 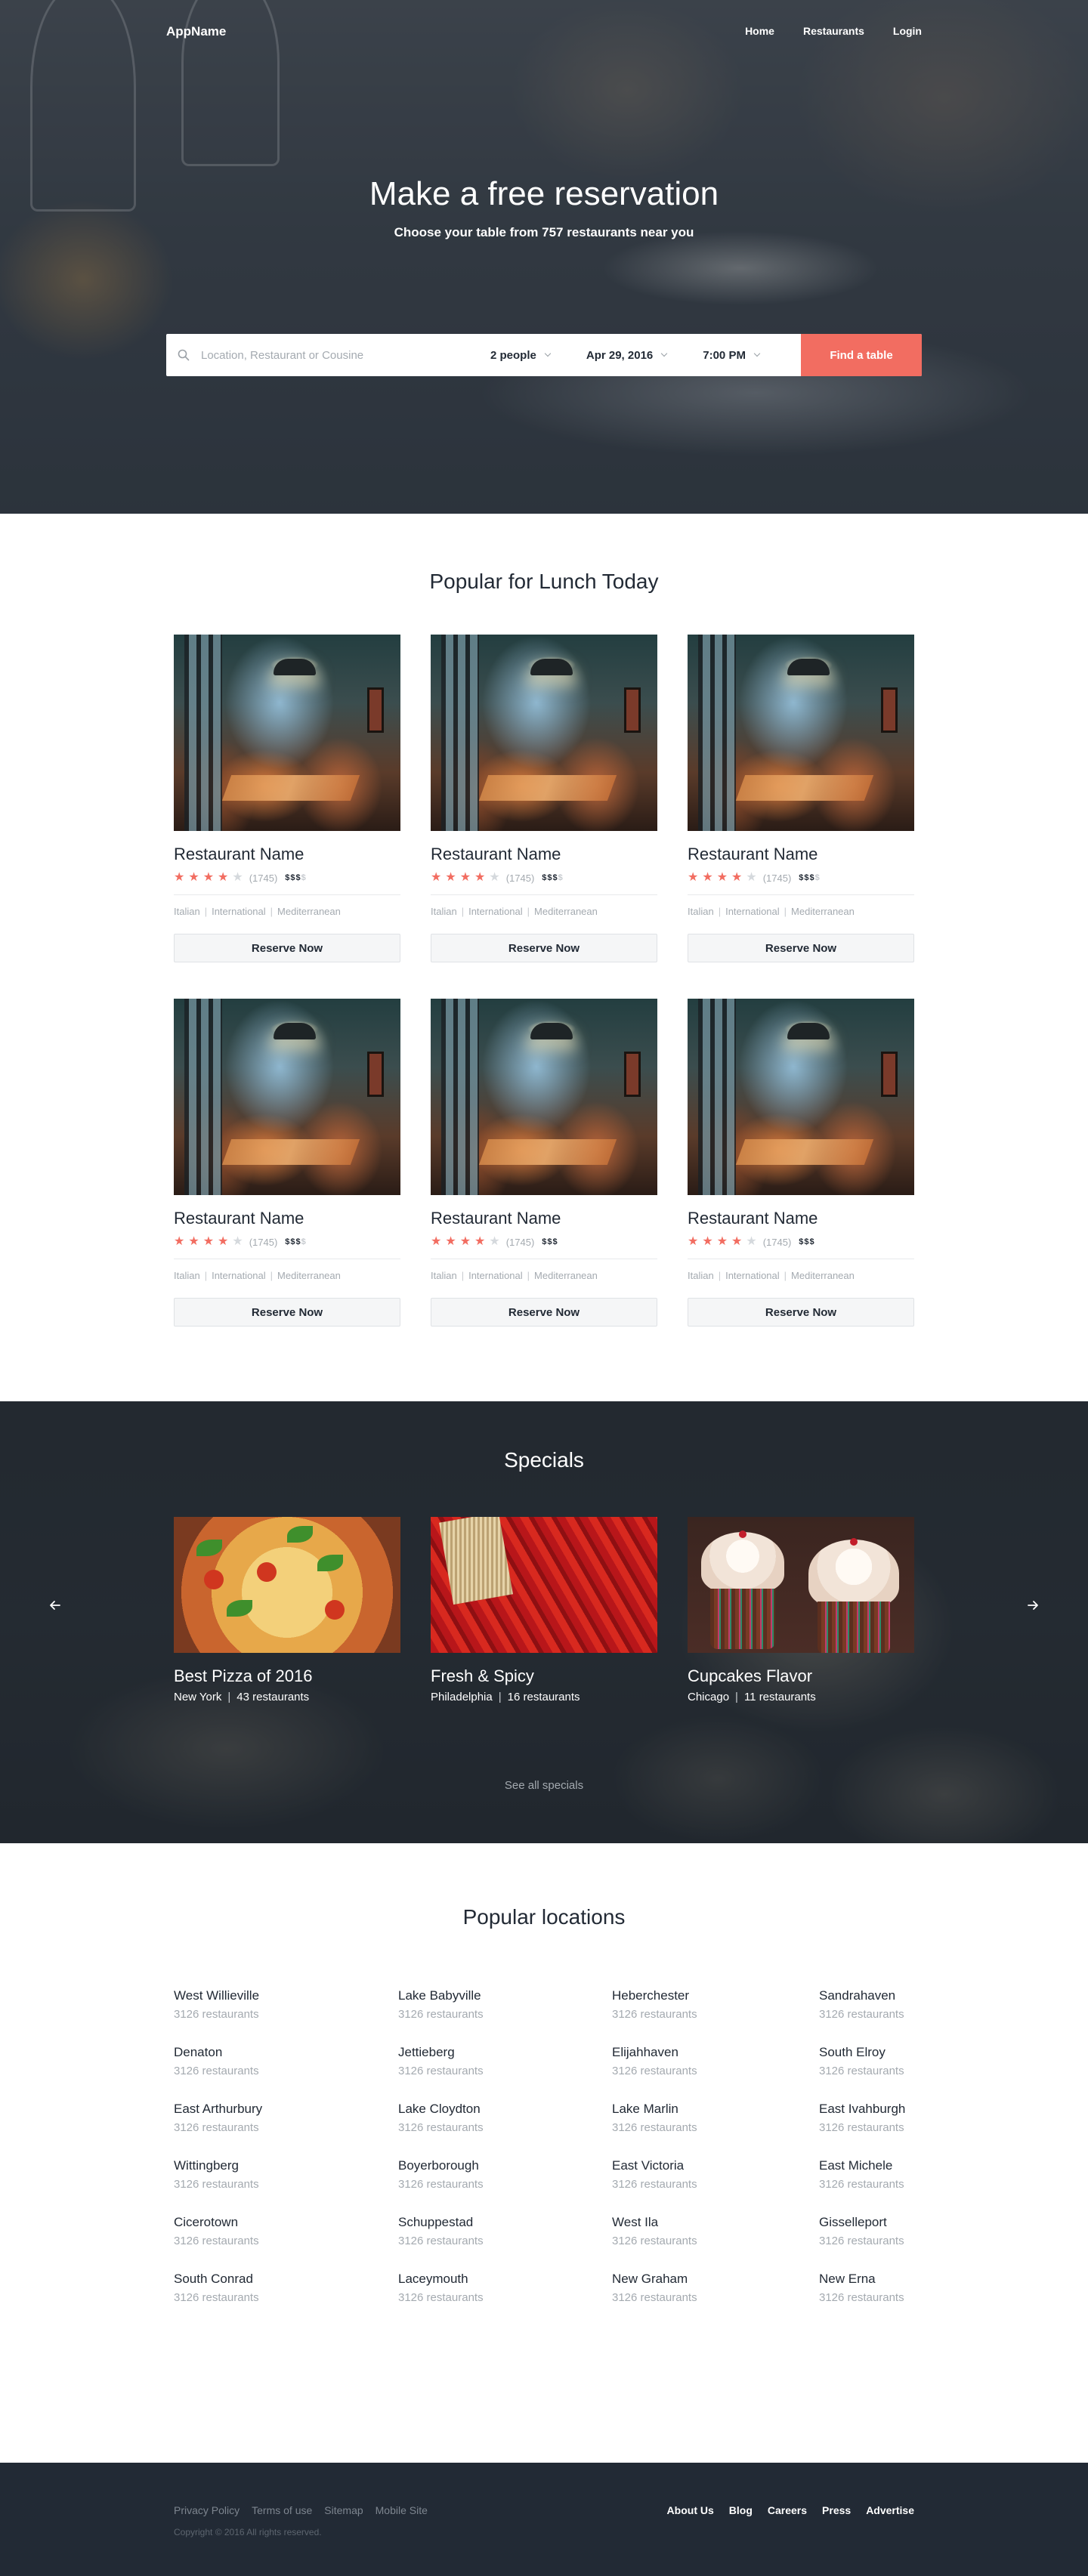 I want to click on find-table-button: Find a table, so click(x=861, y=355).